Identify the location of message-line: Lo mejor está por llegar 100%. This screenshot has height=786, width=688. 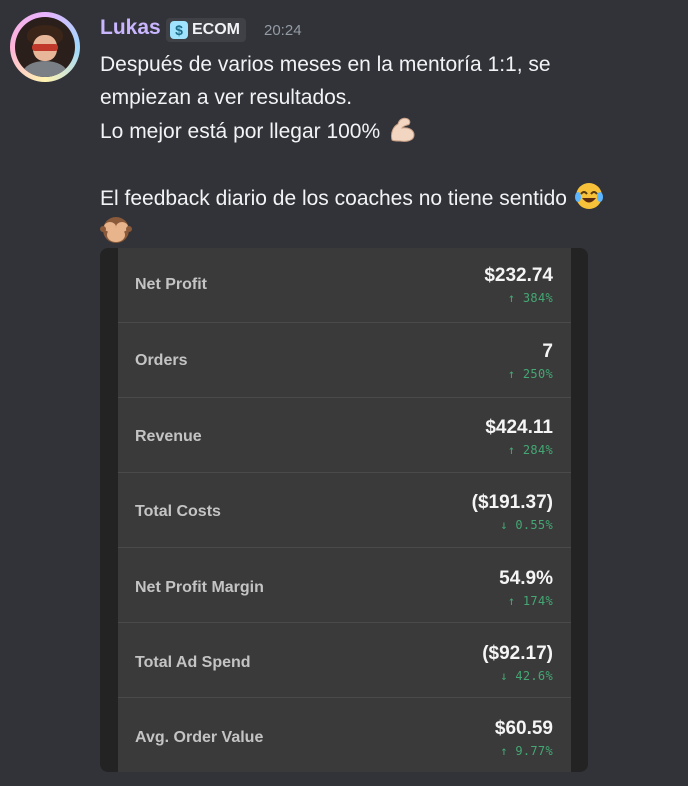
(390, 131).